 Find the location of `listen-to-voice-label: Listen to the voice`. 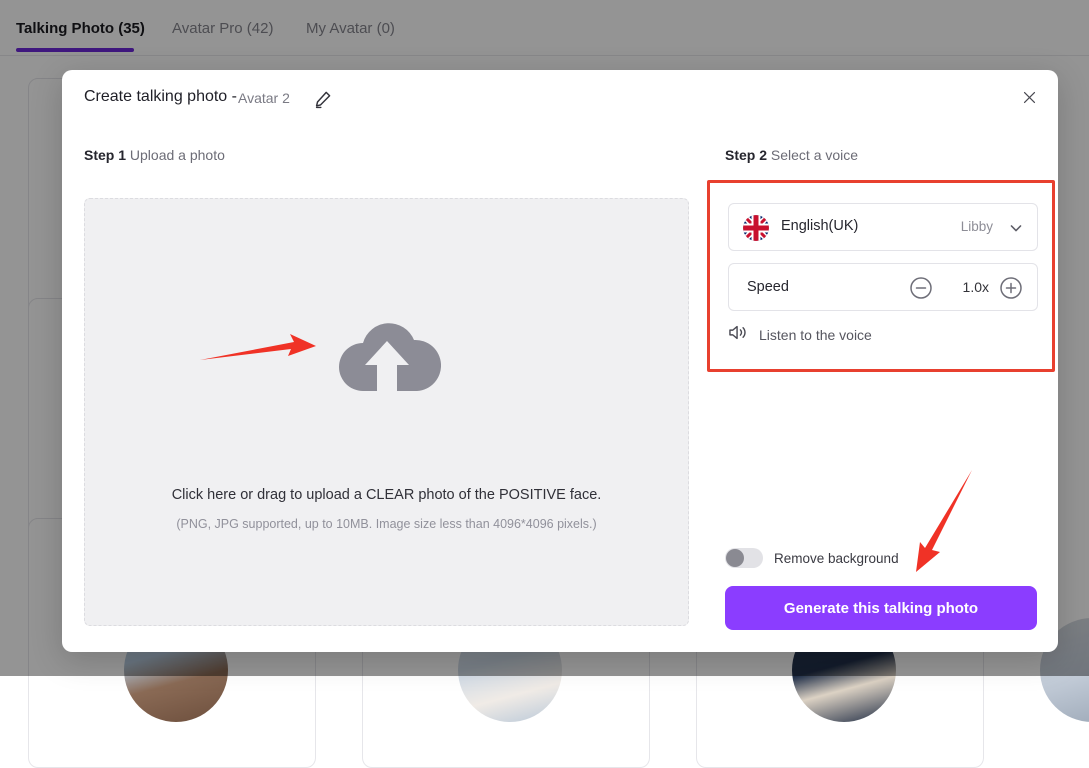

listen-to-voice-label: Listen to the voice is located at coordinates (815, 335).